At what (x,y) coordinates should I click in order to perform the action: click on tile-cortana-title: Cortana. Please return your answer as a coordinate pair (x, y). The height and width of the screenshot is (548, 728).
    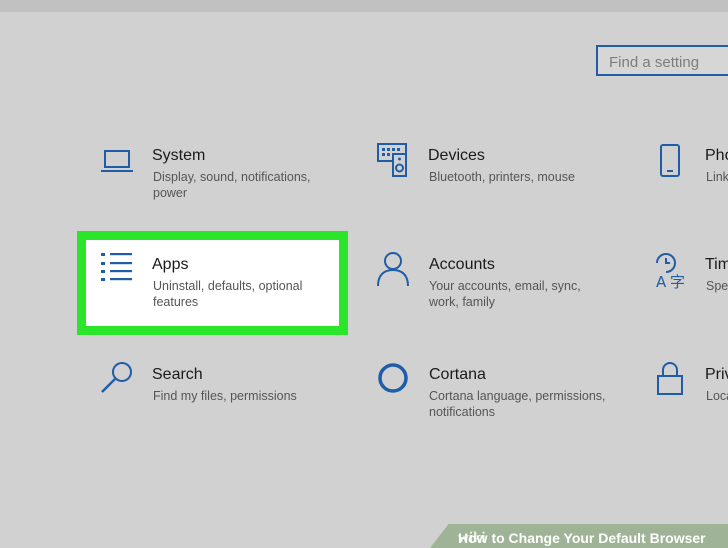
    Looking at the image, I should click on (457, 374).